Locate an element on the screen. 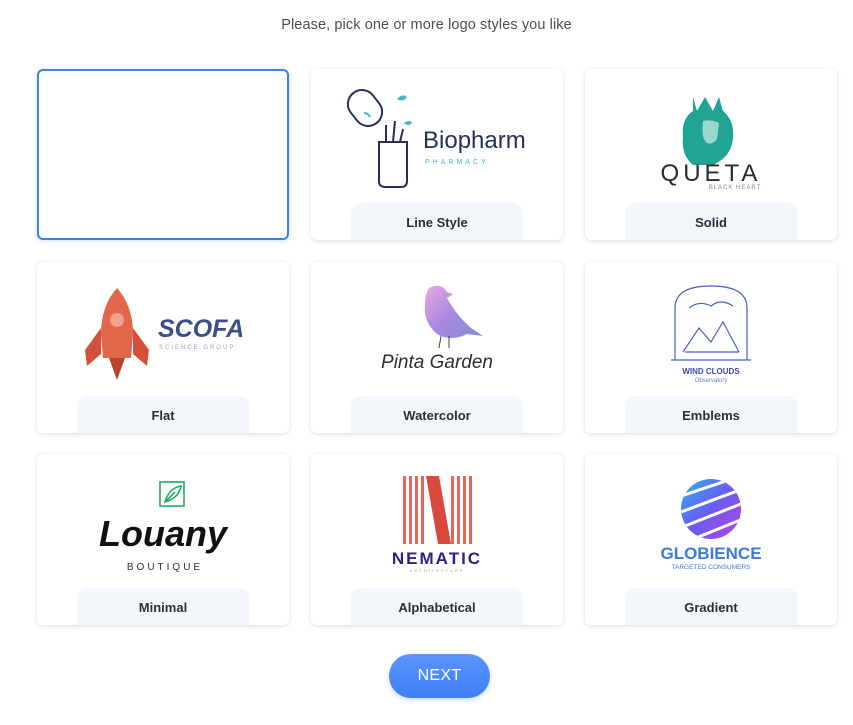 Image resolution: width=853 pixels, height=725 pixels. logo-style-card-blank is located at coordinates (163, 154).